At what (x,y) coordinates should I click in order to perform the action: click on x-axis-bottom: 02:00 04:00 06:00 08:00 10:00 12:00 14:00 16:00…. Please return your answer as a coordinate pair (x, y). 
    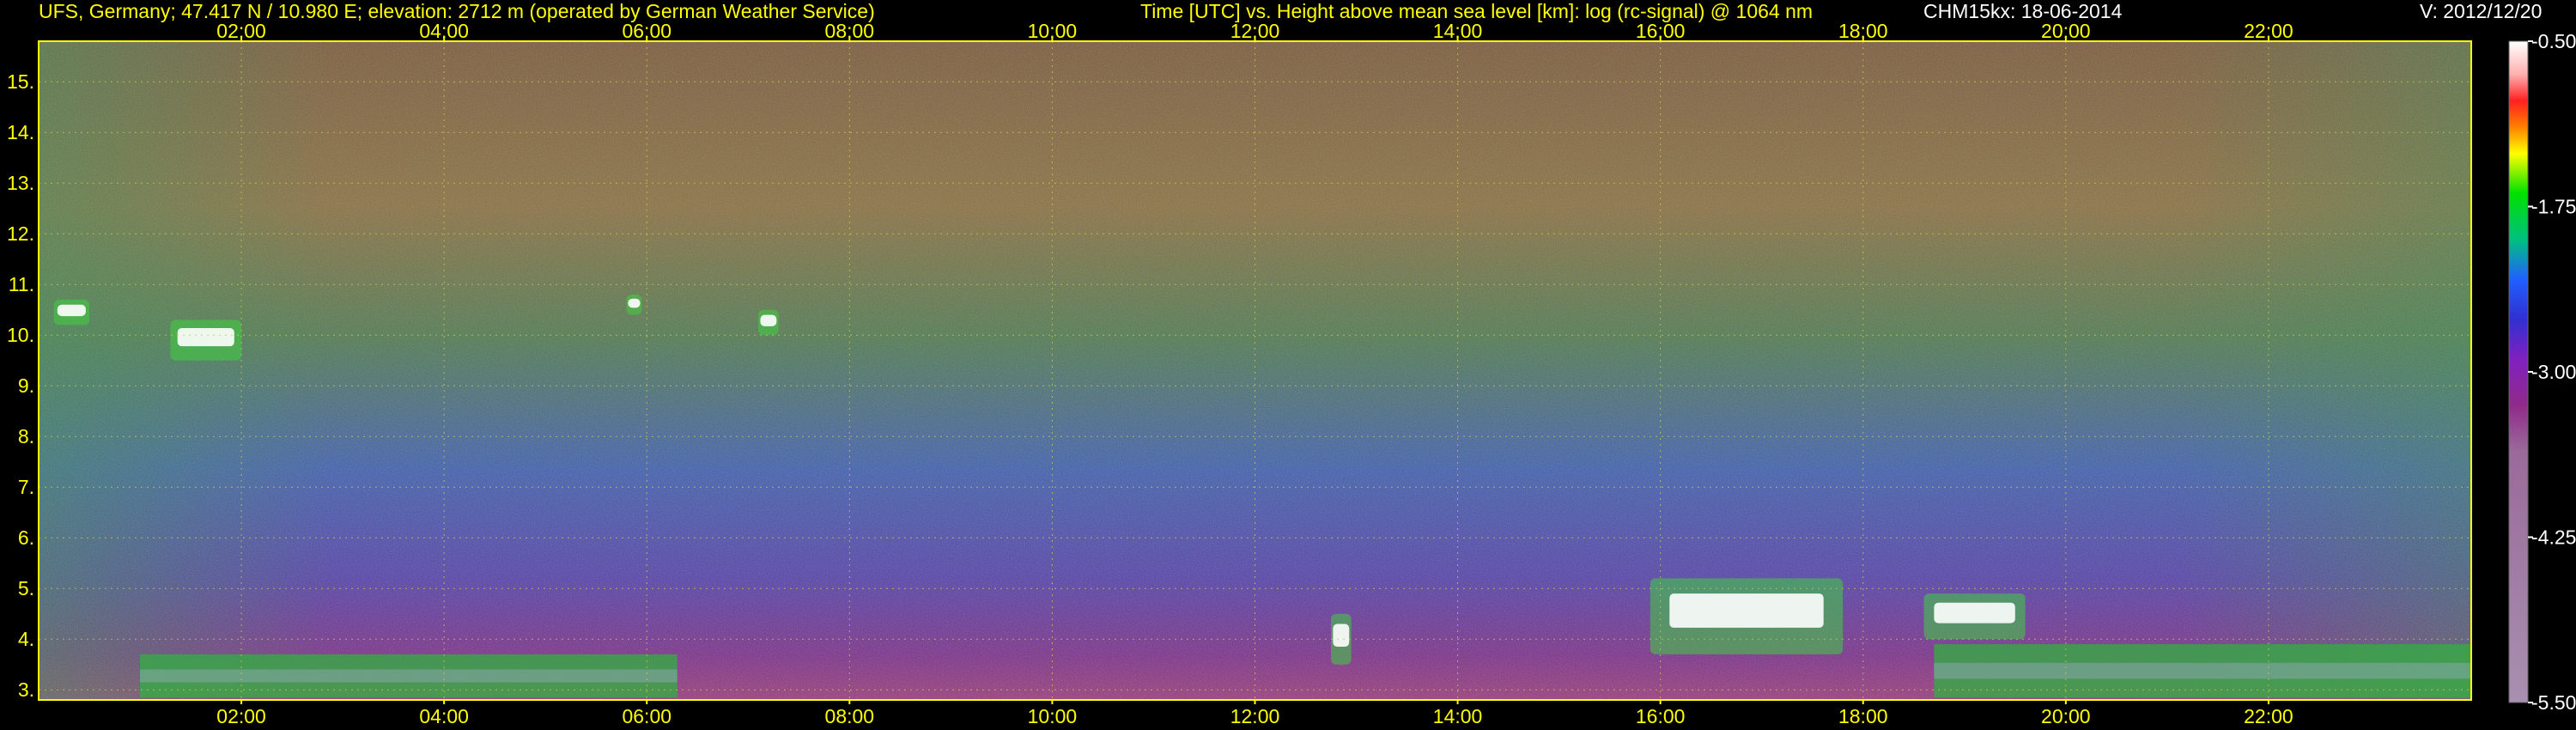
    Looking at the image, I should click on (1254, 713).